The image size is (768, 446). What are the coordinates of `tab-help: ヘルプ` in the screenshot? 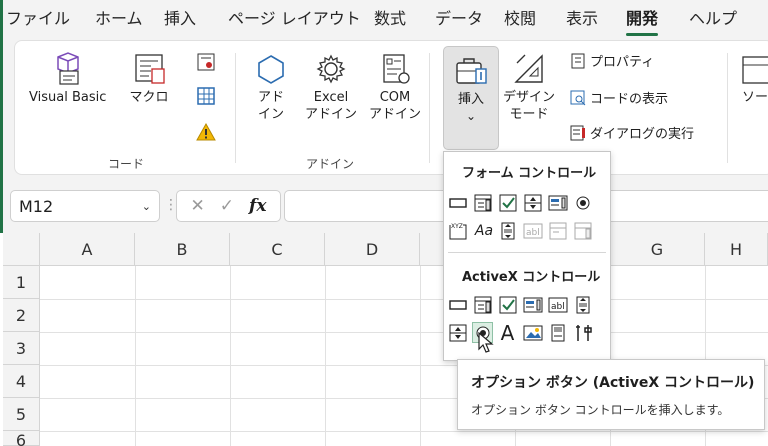 It's located at (713, 19).